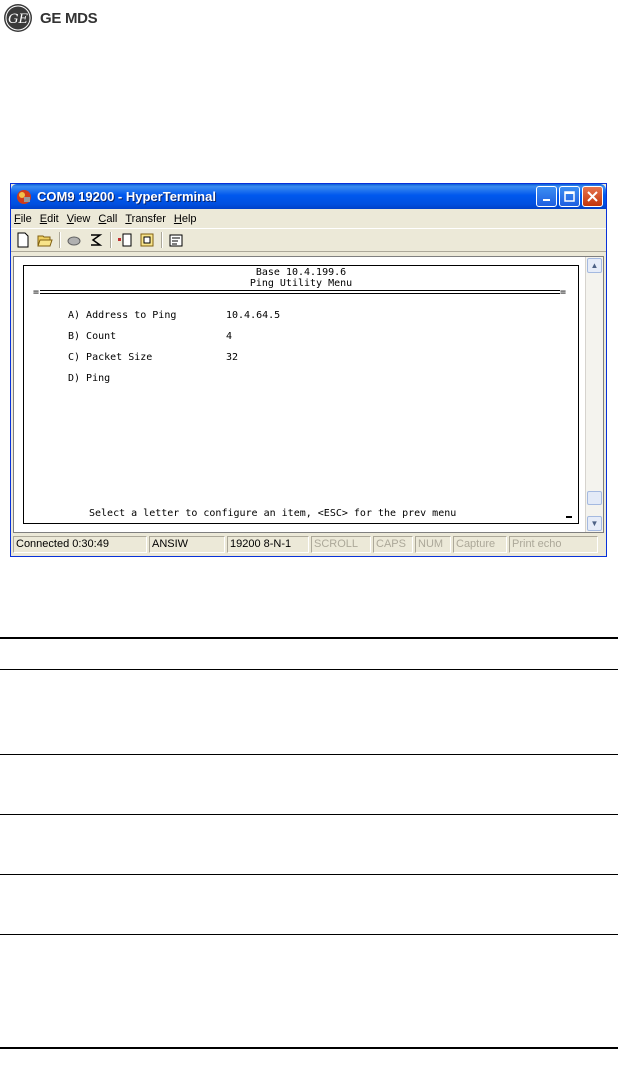  Describe the element at coordinates (301, 272) in the screenshot. I see `terminal-header-address: Base 10.4.199.6` at that location.